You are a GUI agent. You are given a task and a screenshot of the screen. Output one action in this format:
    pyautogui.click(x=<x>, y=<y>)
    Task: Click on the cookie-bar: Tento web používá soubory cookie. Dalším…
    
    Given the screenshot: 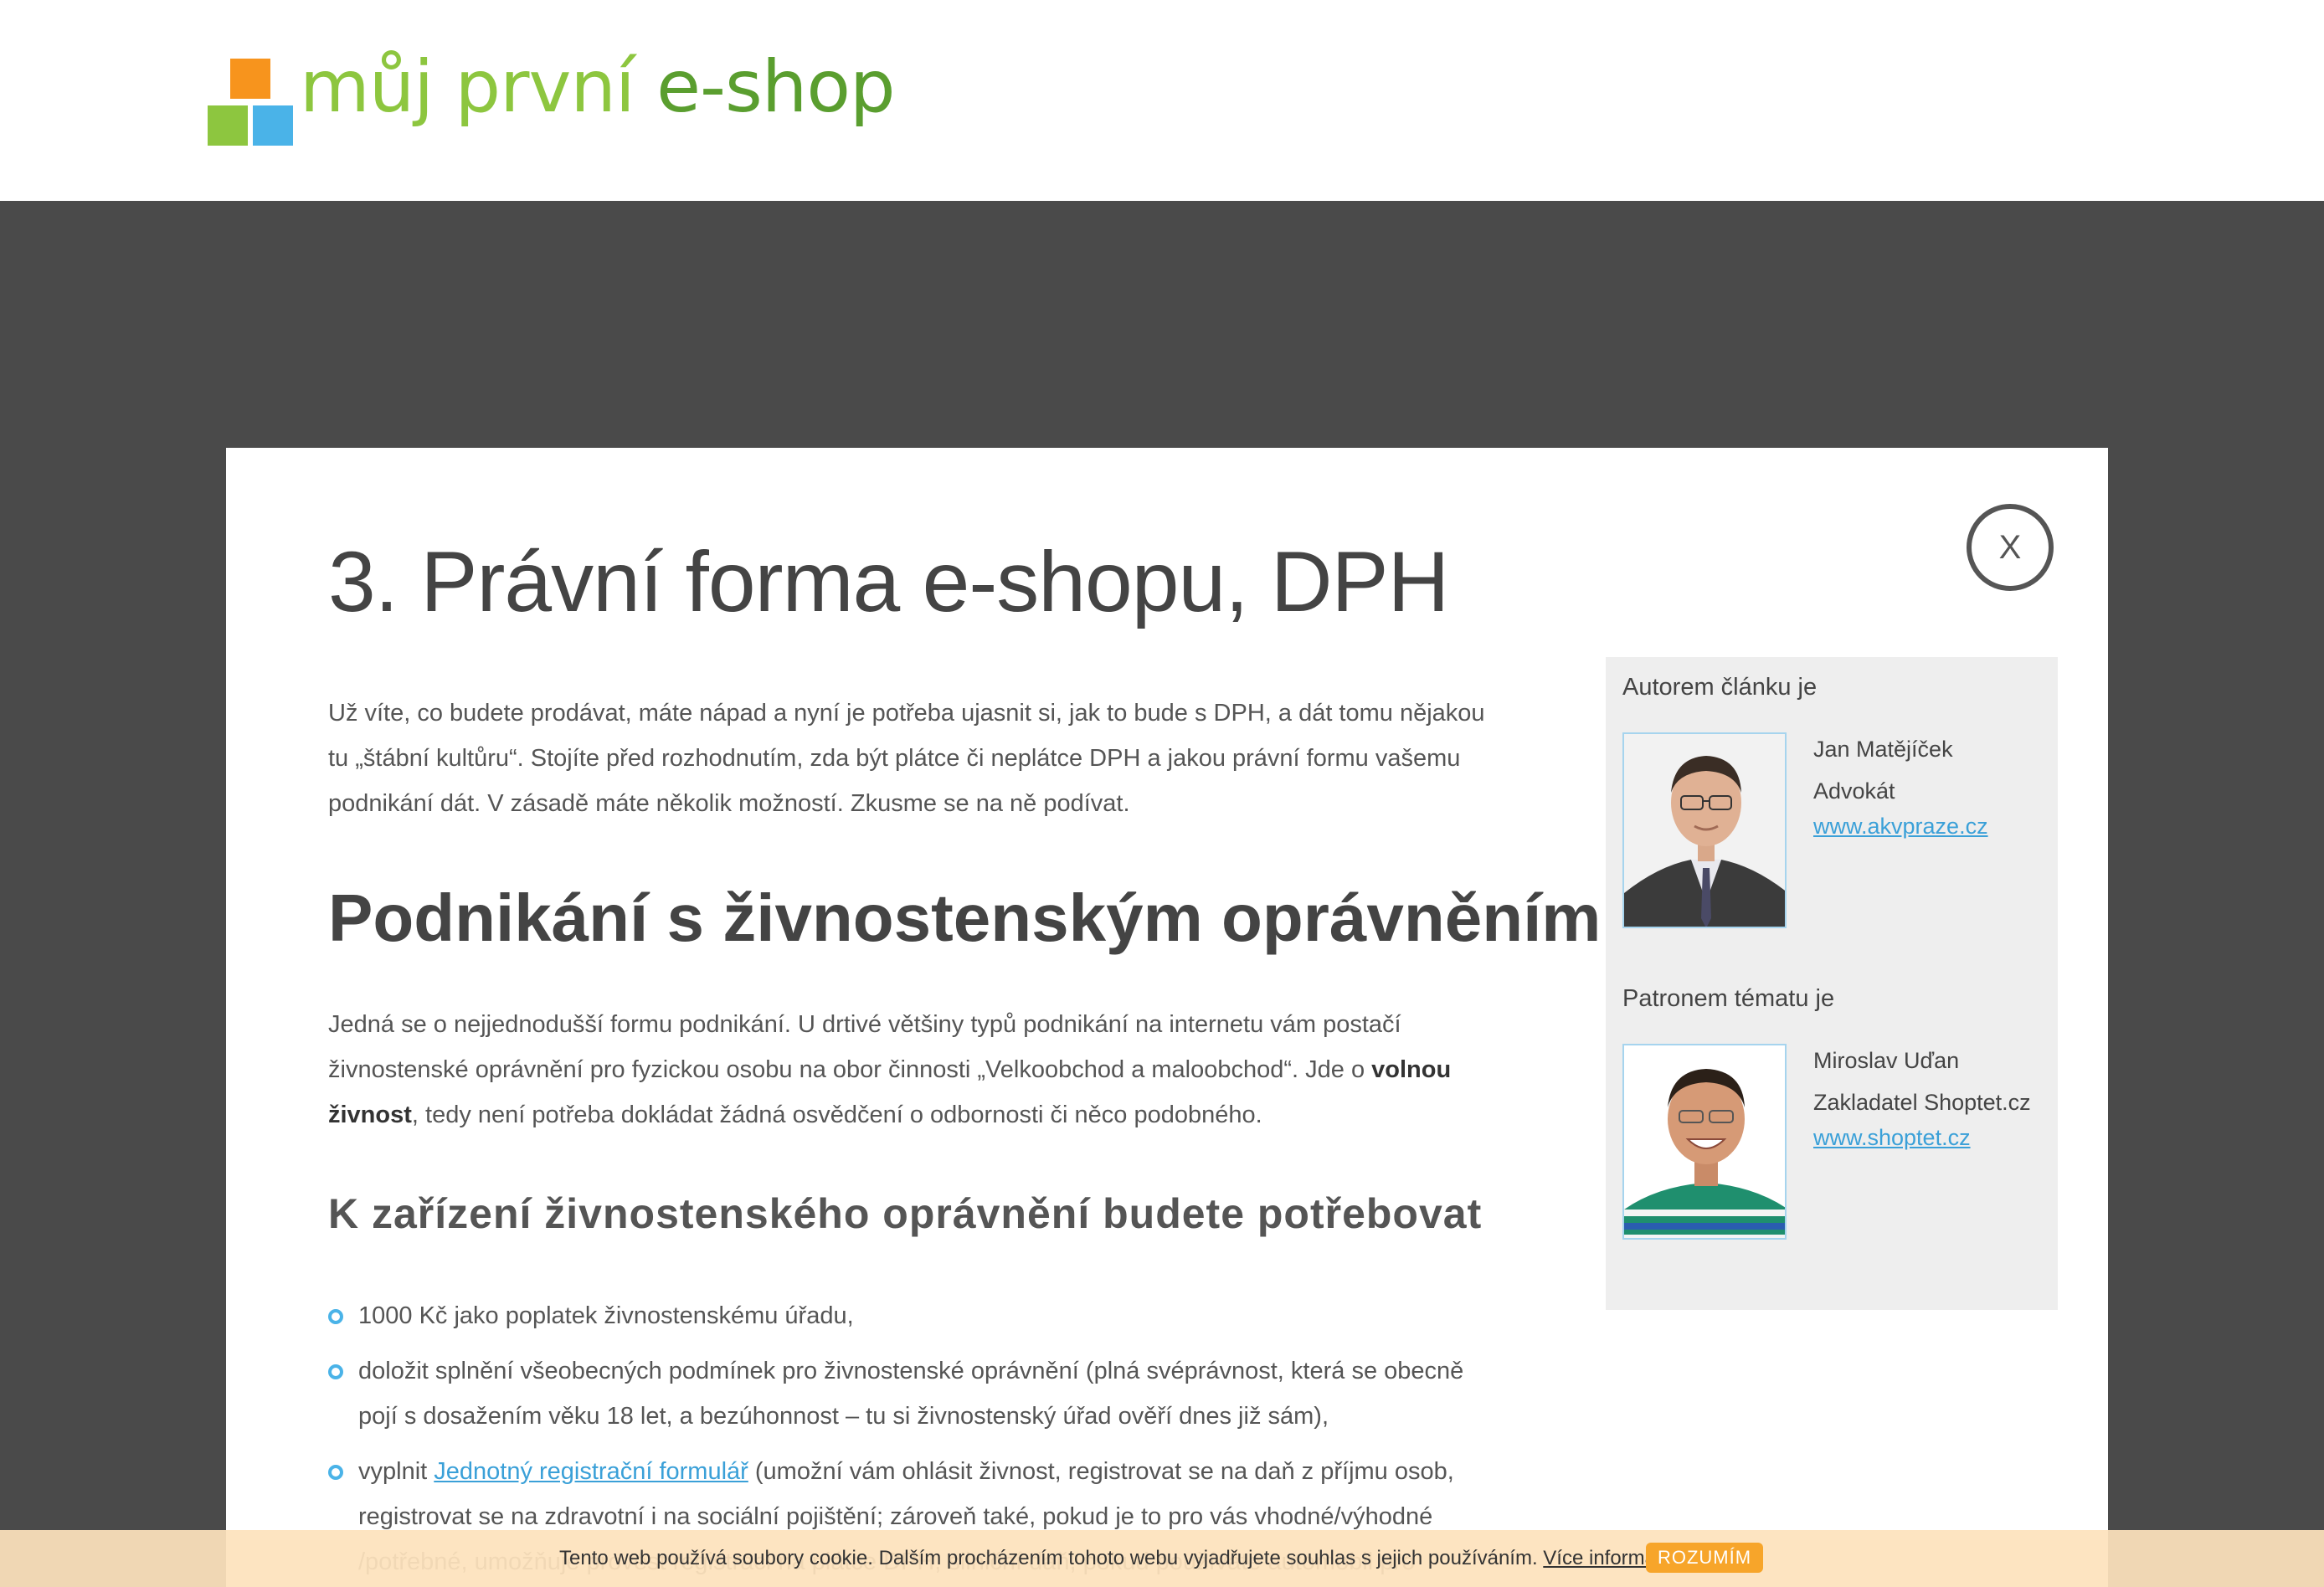 What is the action you would take?
    pyautogui.click(x=1162, y=1558)
    